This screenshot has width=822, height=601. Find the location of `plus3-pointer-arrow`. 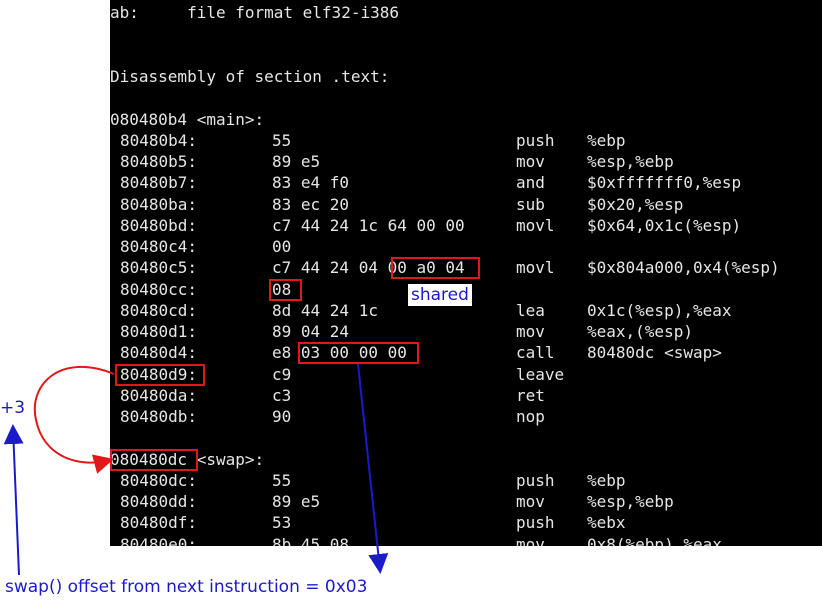

plus3-pointer-arrow is located at coordinates (13, 500).